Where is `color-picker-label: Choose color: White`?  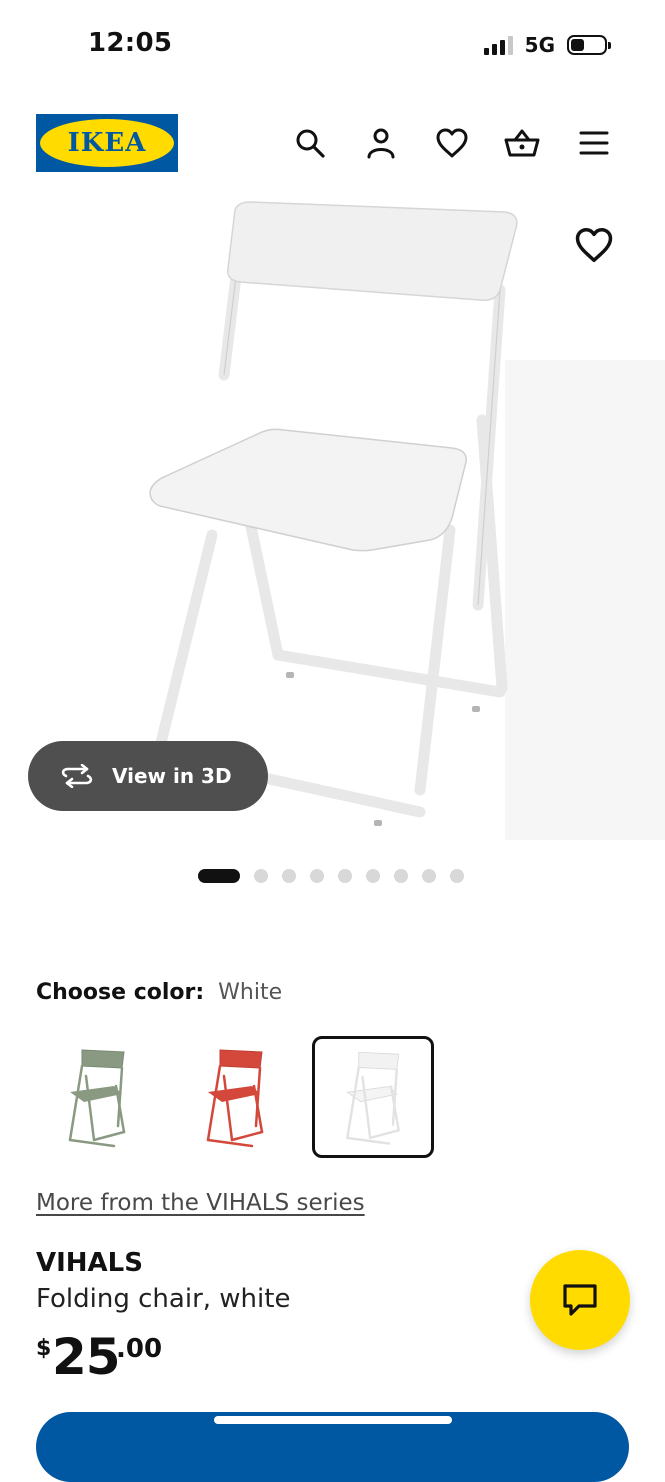 color-picker-label: Choose color: White is located at coordinates (159, 992).